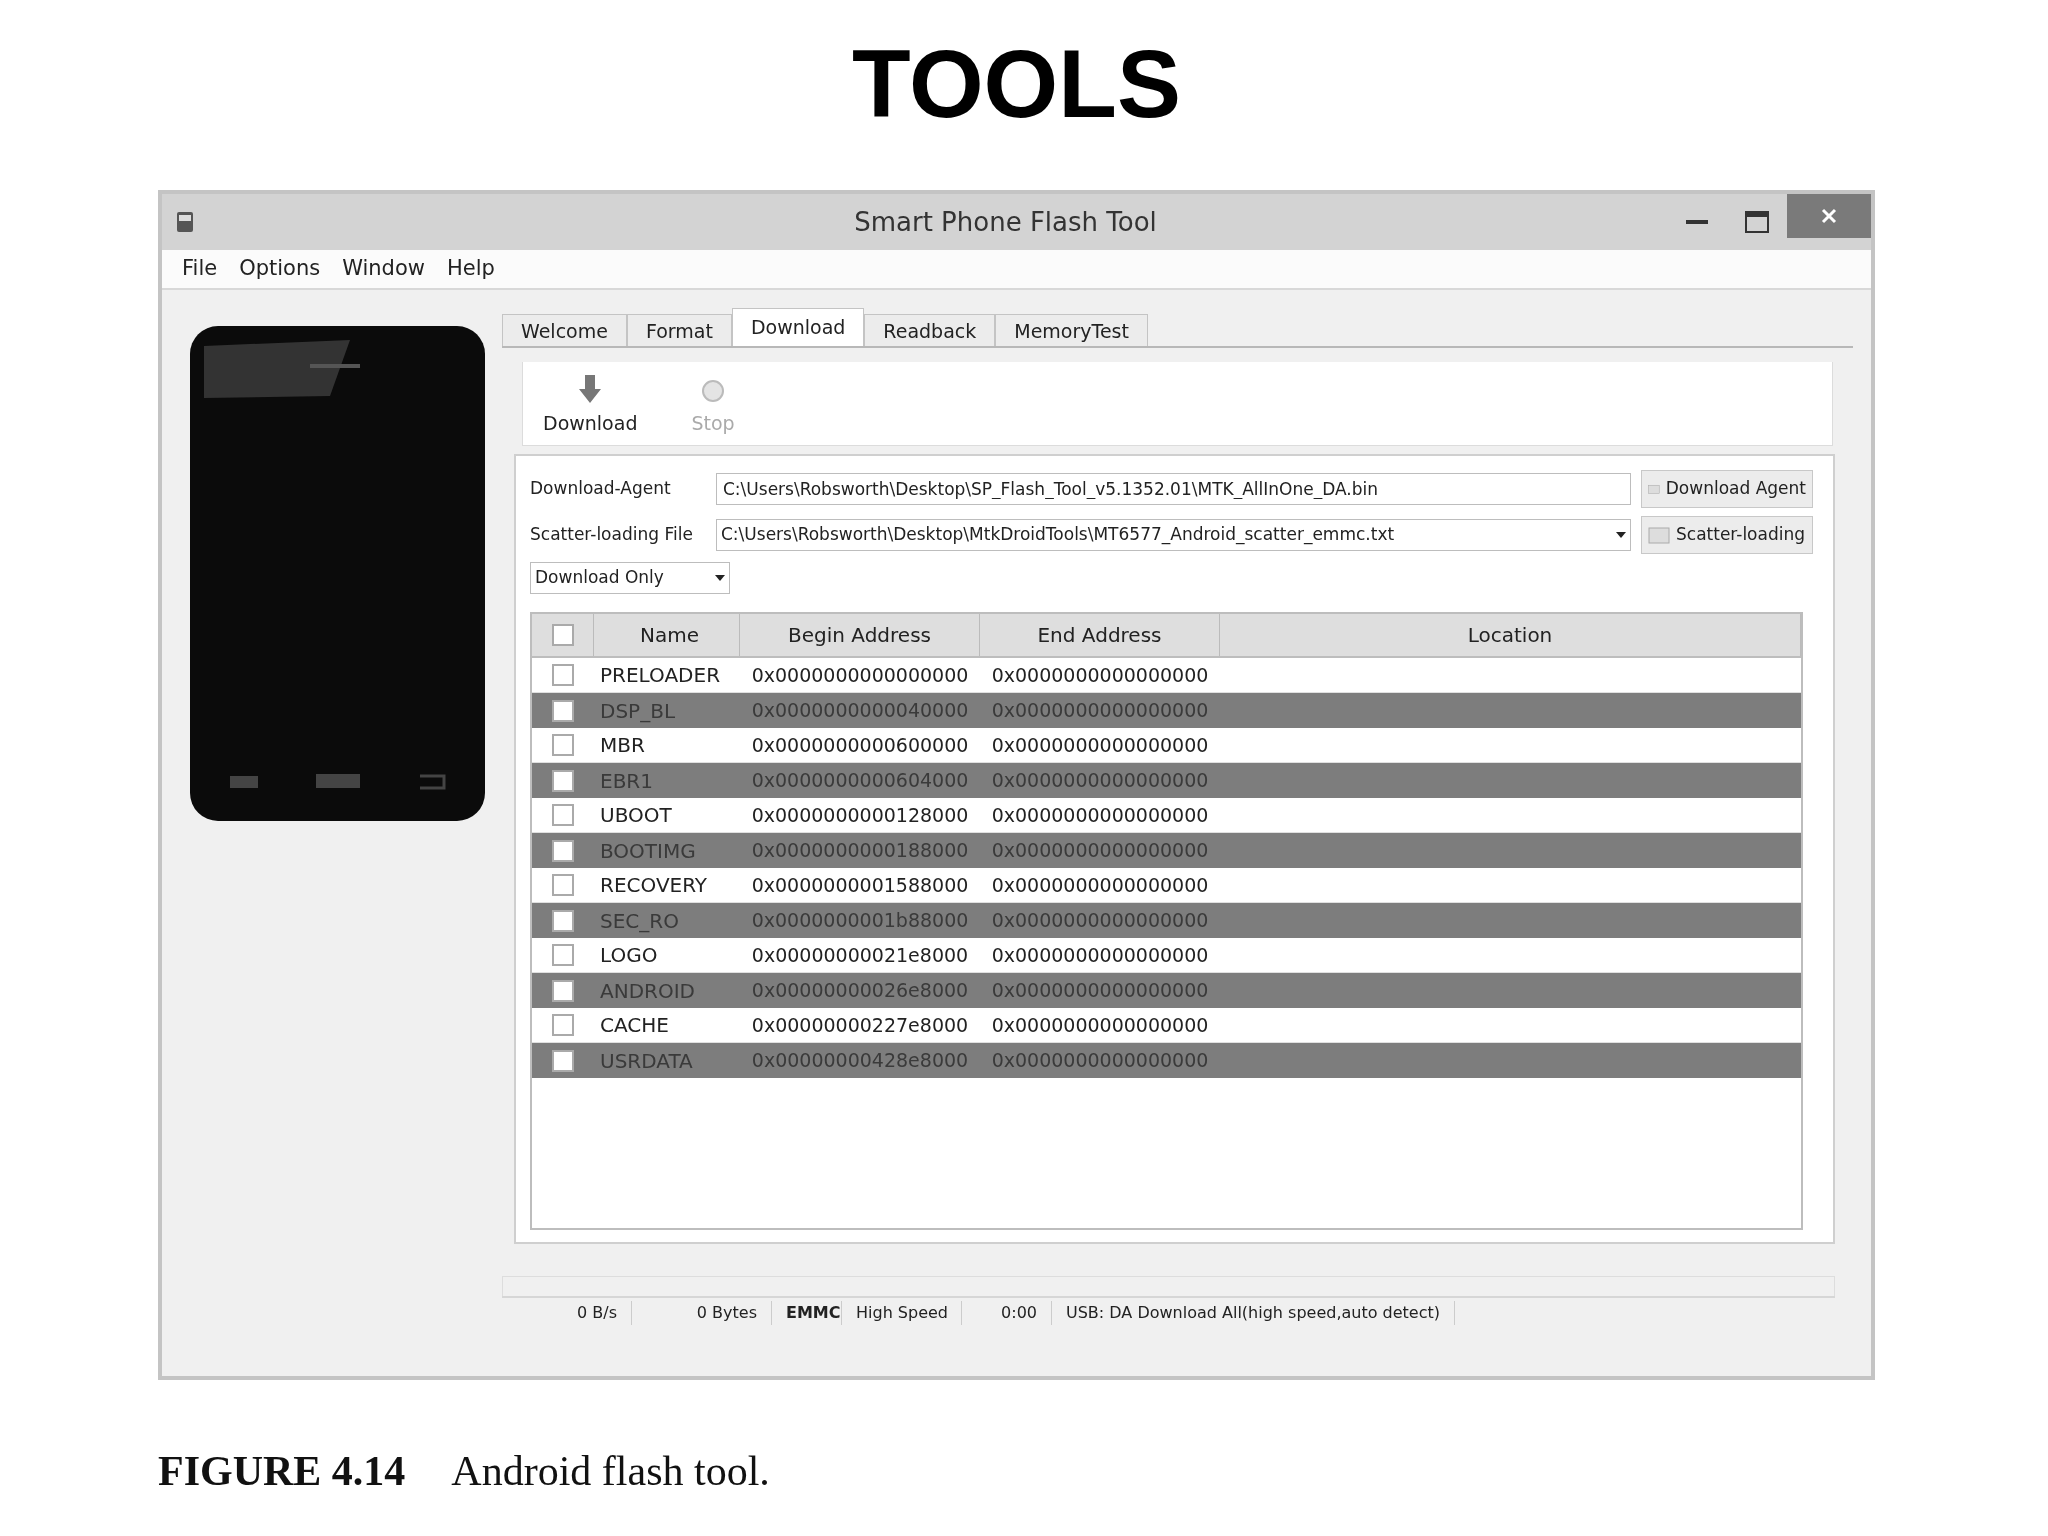  Describe the element at coordinates (660, 675) in the screenshot. I see `table-cell: PRELOADER` at that location.